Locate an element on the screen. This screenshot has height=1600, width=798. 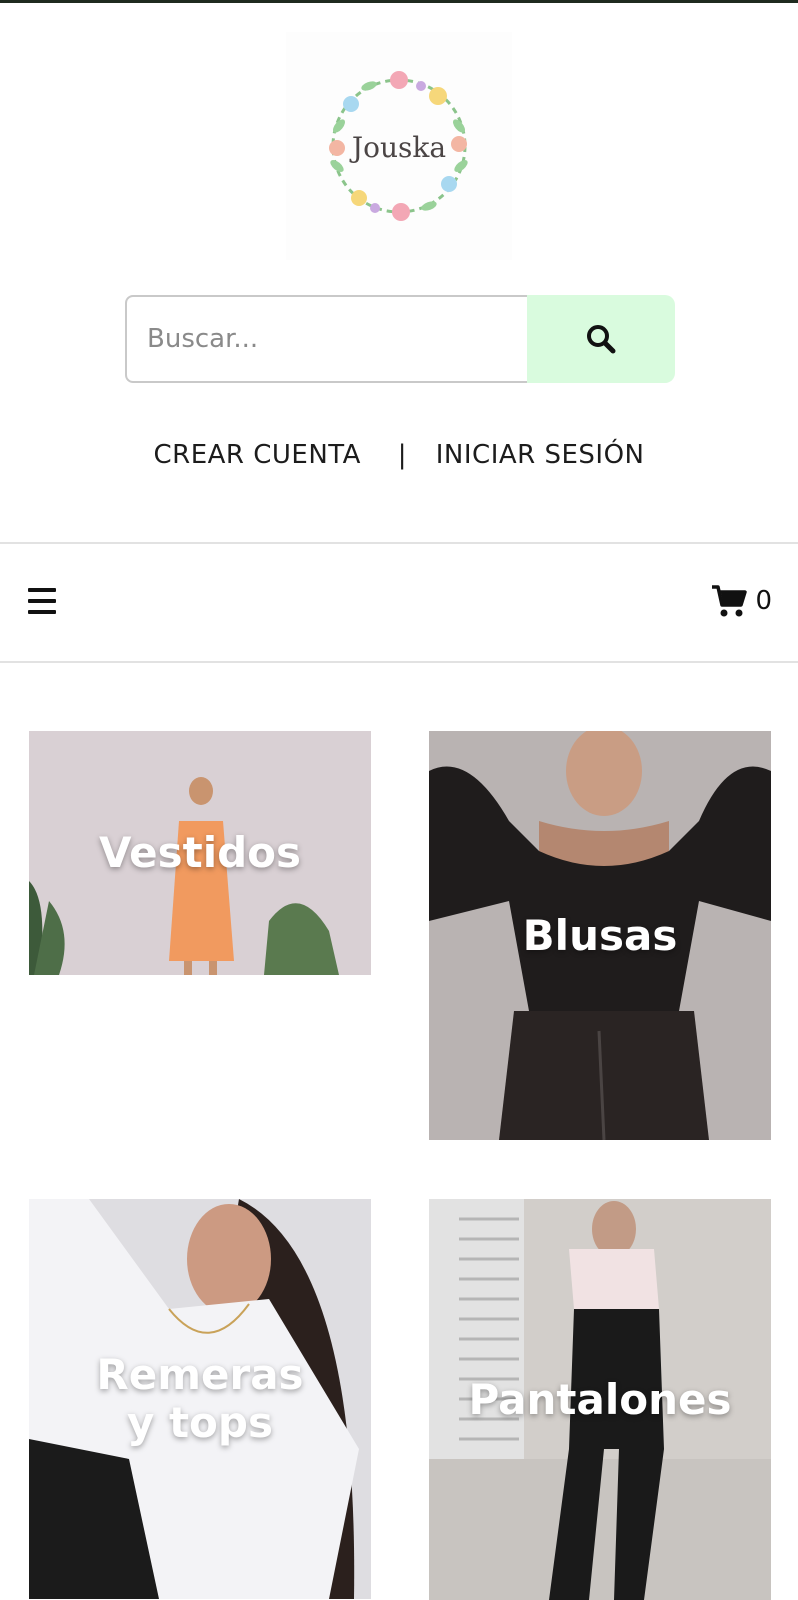
category-label: Remeras y tops is located at coordinates (200, 1398).